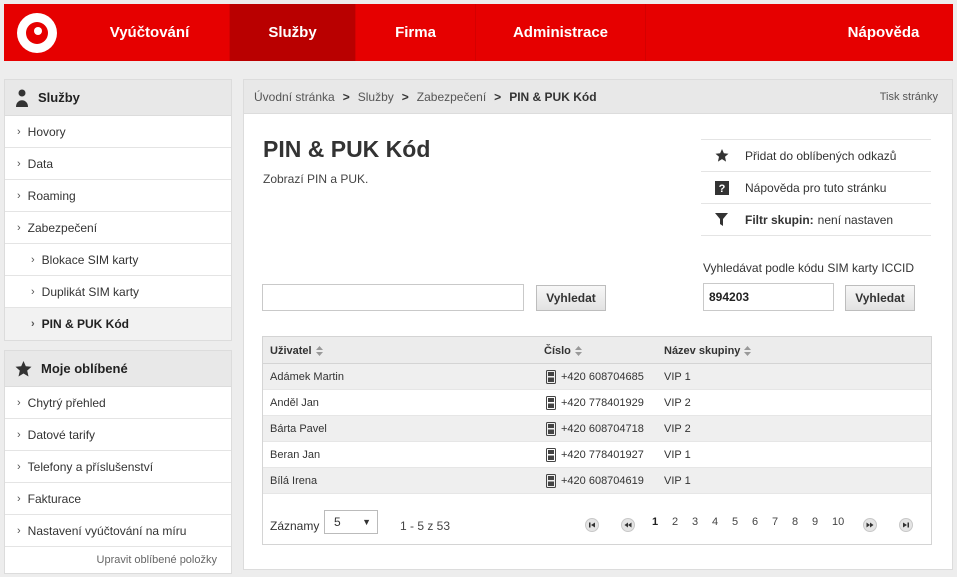 Image resolution: width=957 pixels, height=577 pixels. I want to click on table-row: Bílá Irena +420 608704619 VIP 1, so click(597, 481).